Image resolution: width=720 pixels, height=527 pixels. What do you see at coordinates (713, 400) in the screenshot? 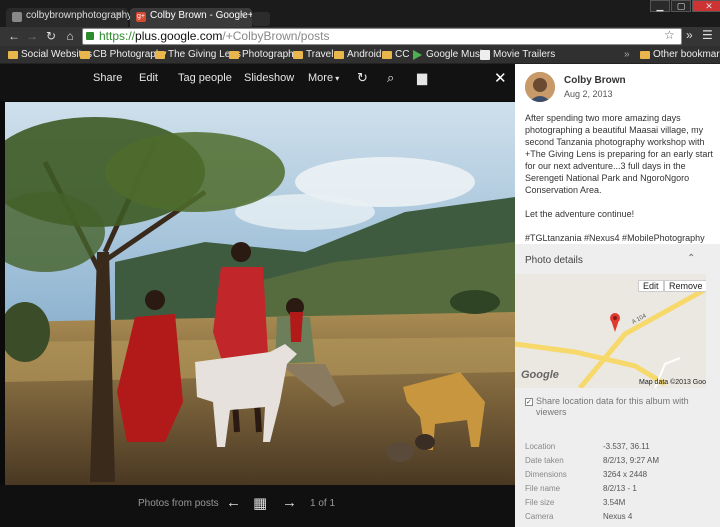
I see `scrollbar` at bounding box center [713, 400].